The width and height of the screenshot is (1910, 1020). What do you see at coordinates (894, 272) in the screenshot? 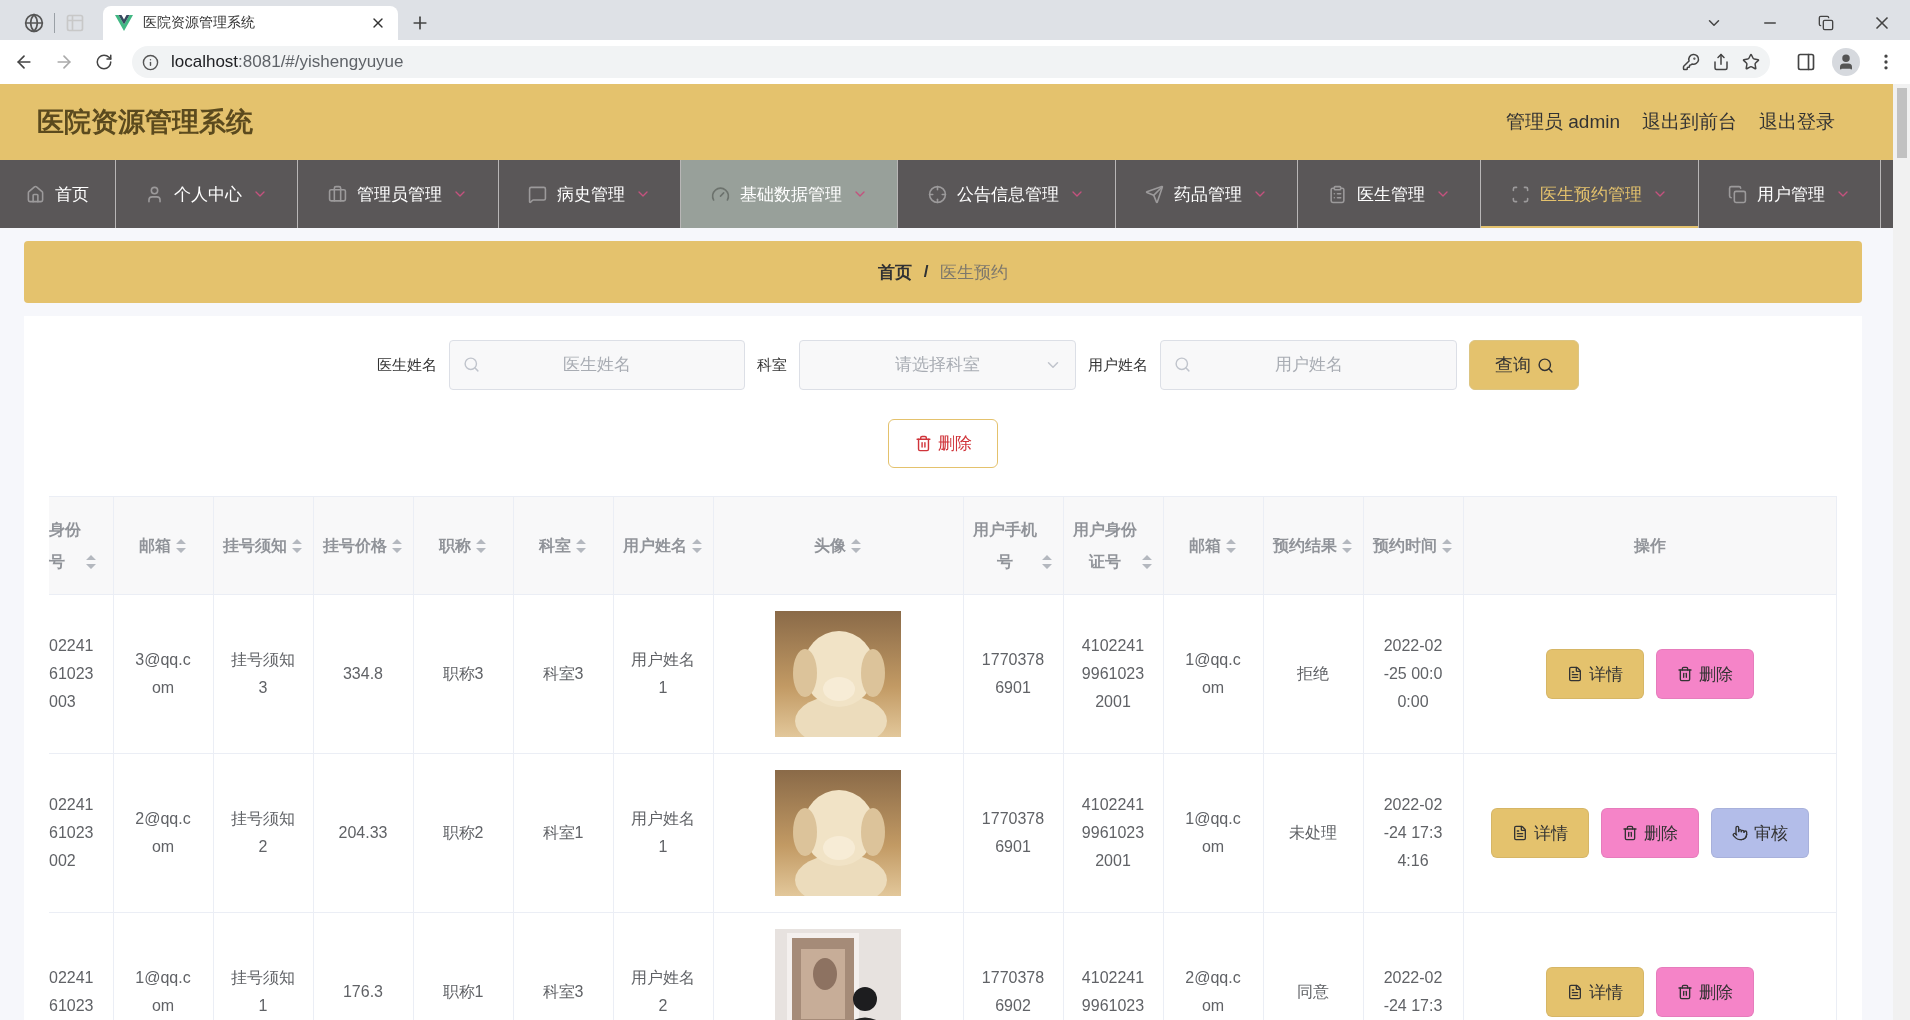
I see `breadcrumb-item: 首页` at bounding box center [894, 272].